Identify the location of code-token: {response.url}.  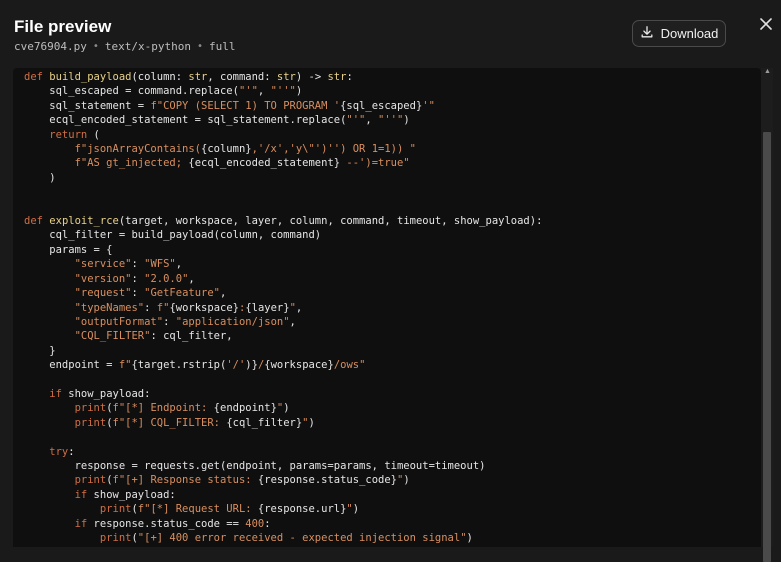
(302, 509).